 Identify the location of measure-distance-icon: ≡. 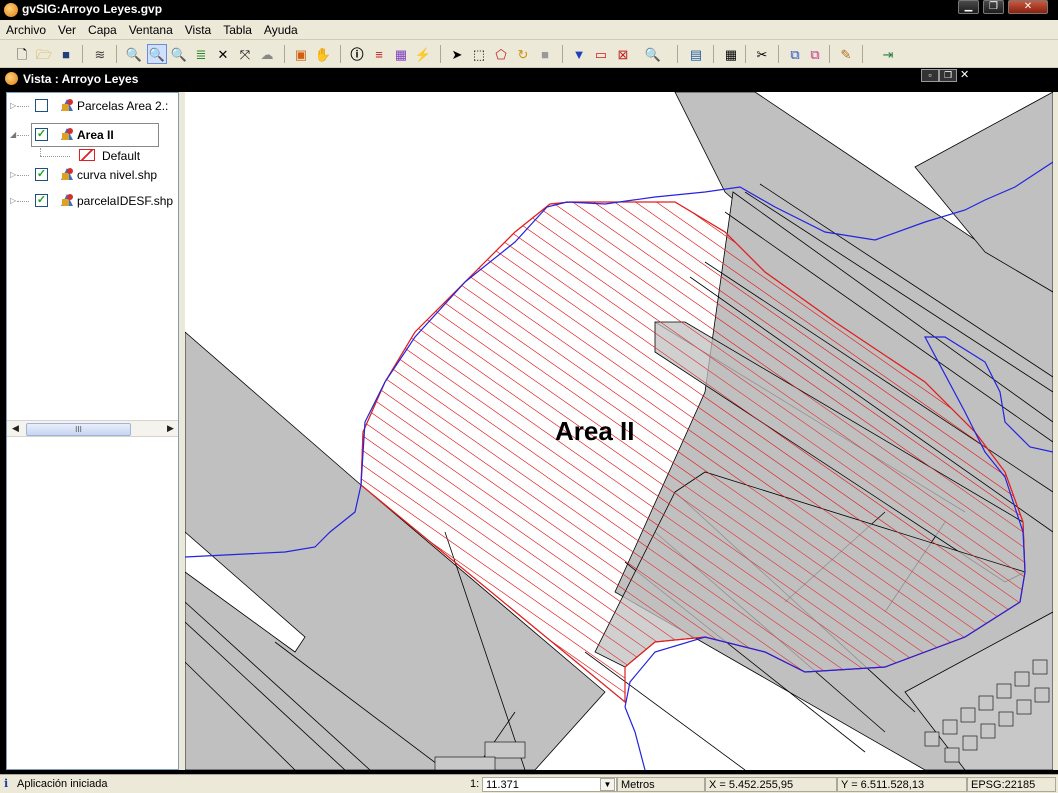
(379, 54).